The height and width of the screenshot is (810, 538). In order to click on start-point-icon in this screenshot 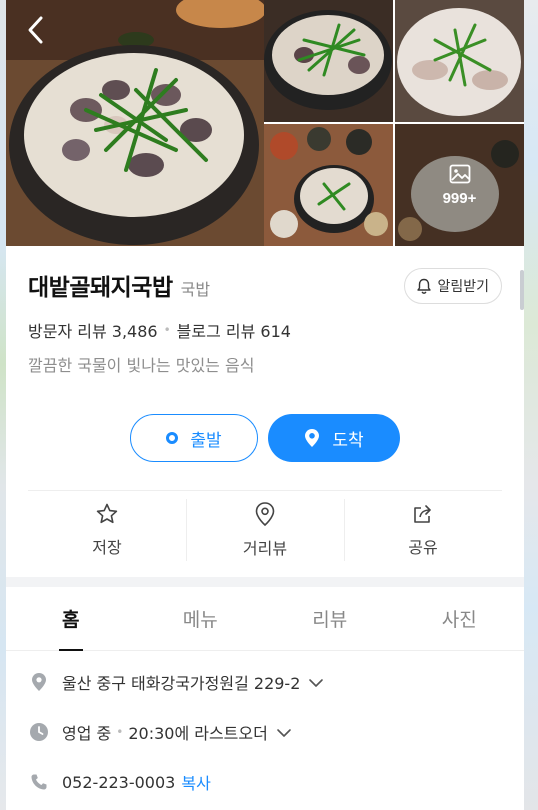, I will do `click(172, 438)`.